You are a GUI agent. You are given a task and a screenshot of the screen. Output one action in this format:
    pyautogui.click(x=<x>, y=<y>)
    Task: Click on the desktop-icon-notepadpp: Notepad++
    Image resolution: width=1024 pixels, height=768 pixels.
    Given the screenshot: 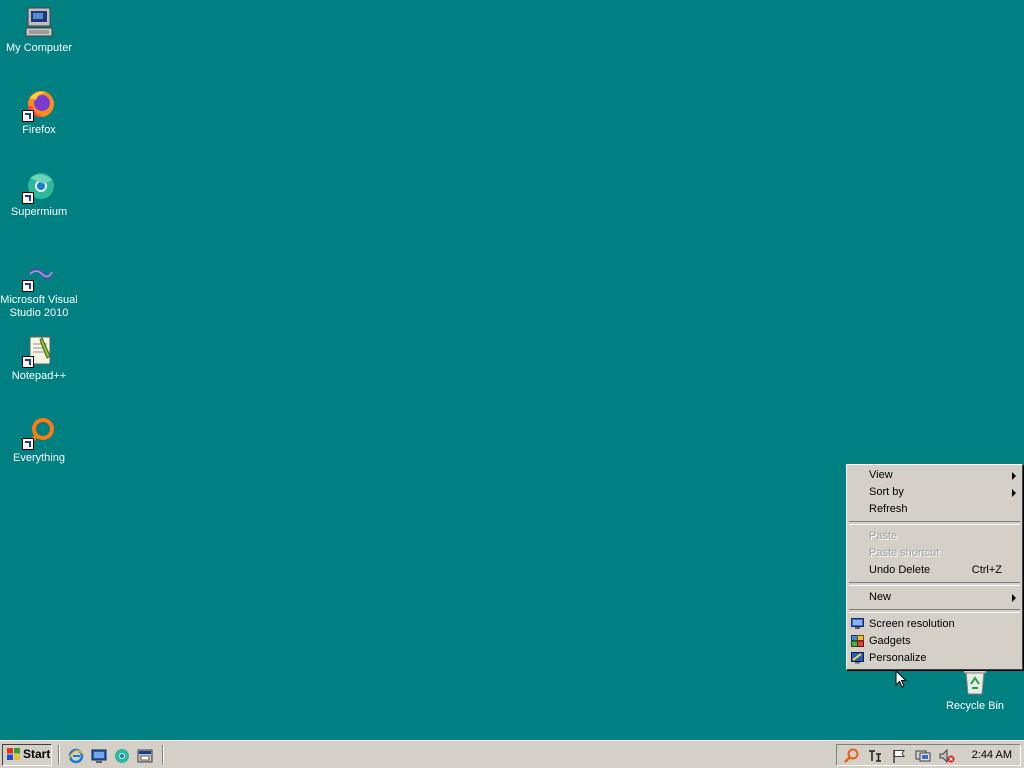 What is the action you would take?
    pyautogui.click(x=39, y=358)
    